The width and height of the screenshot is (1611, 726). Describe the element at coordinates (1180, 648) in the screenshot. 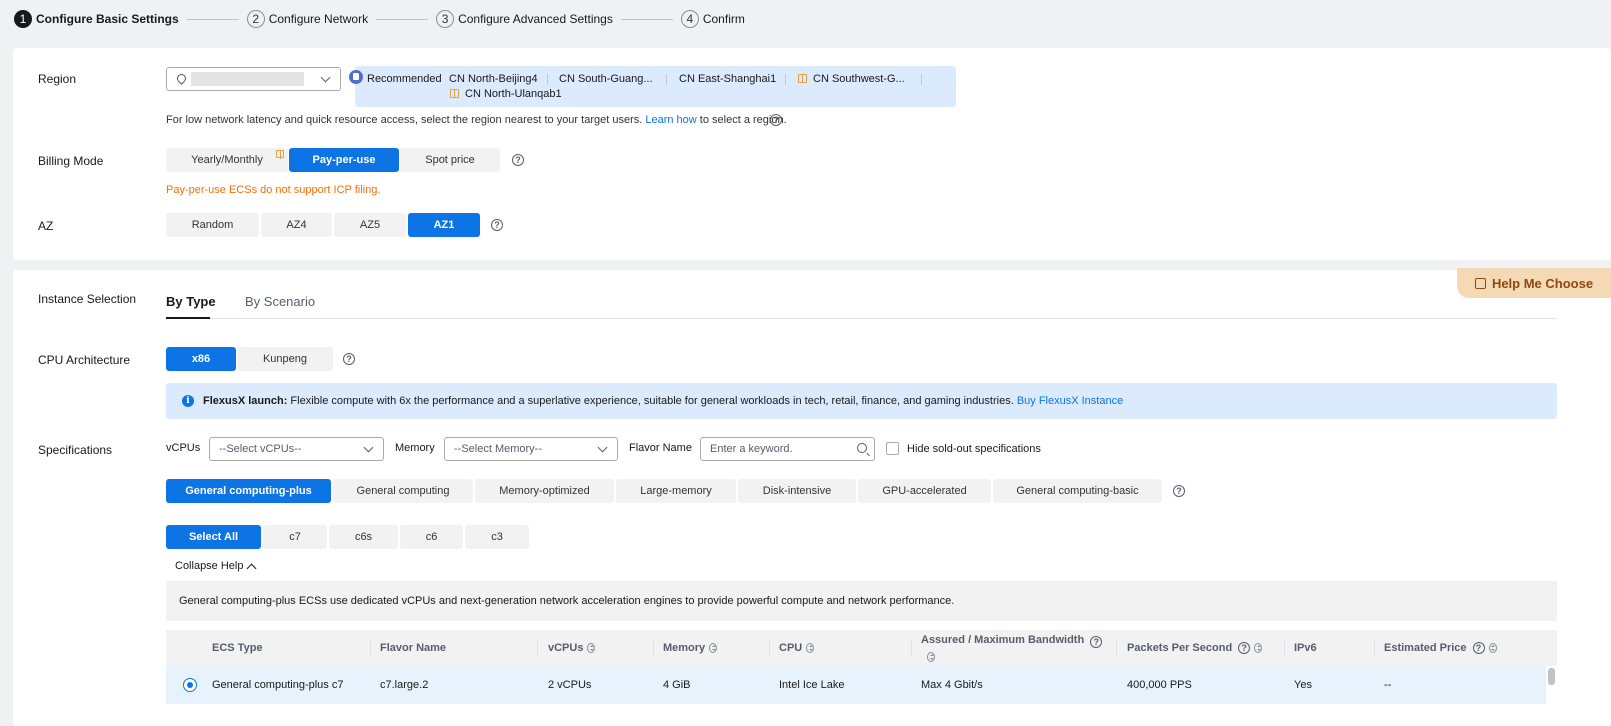

I see `column-header-pps-label: Packets Per Second` at that location.